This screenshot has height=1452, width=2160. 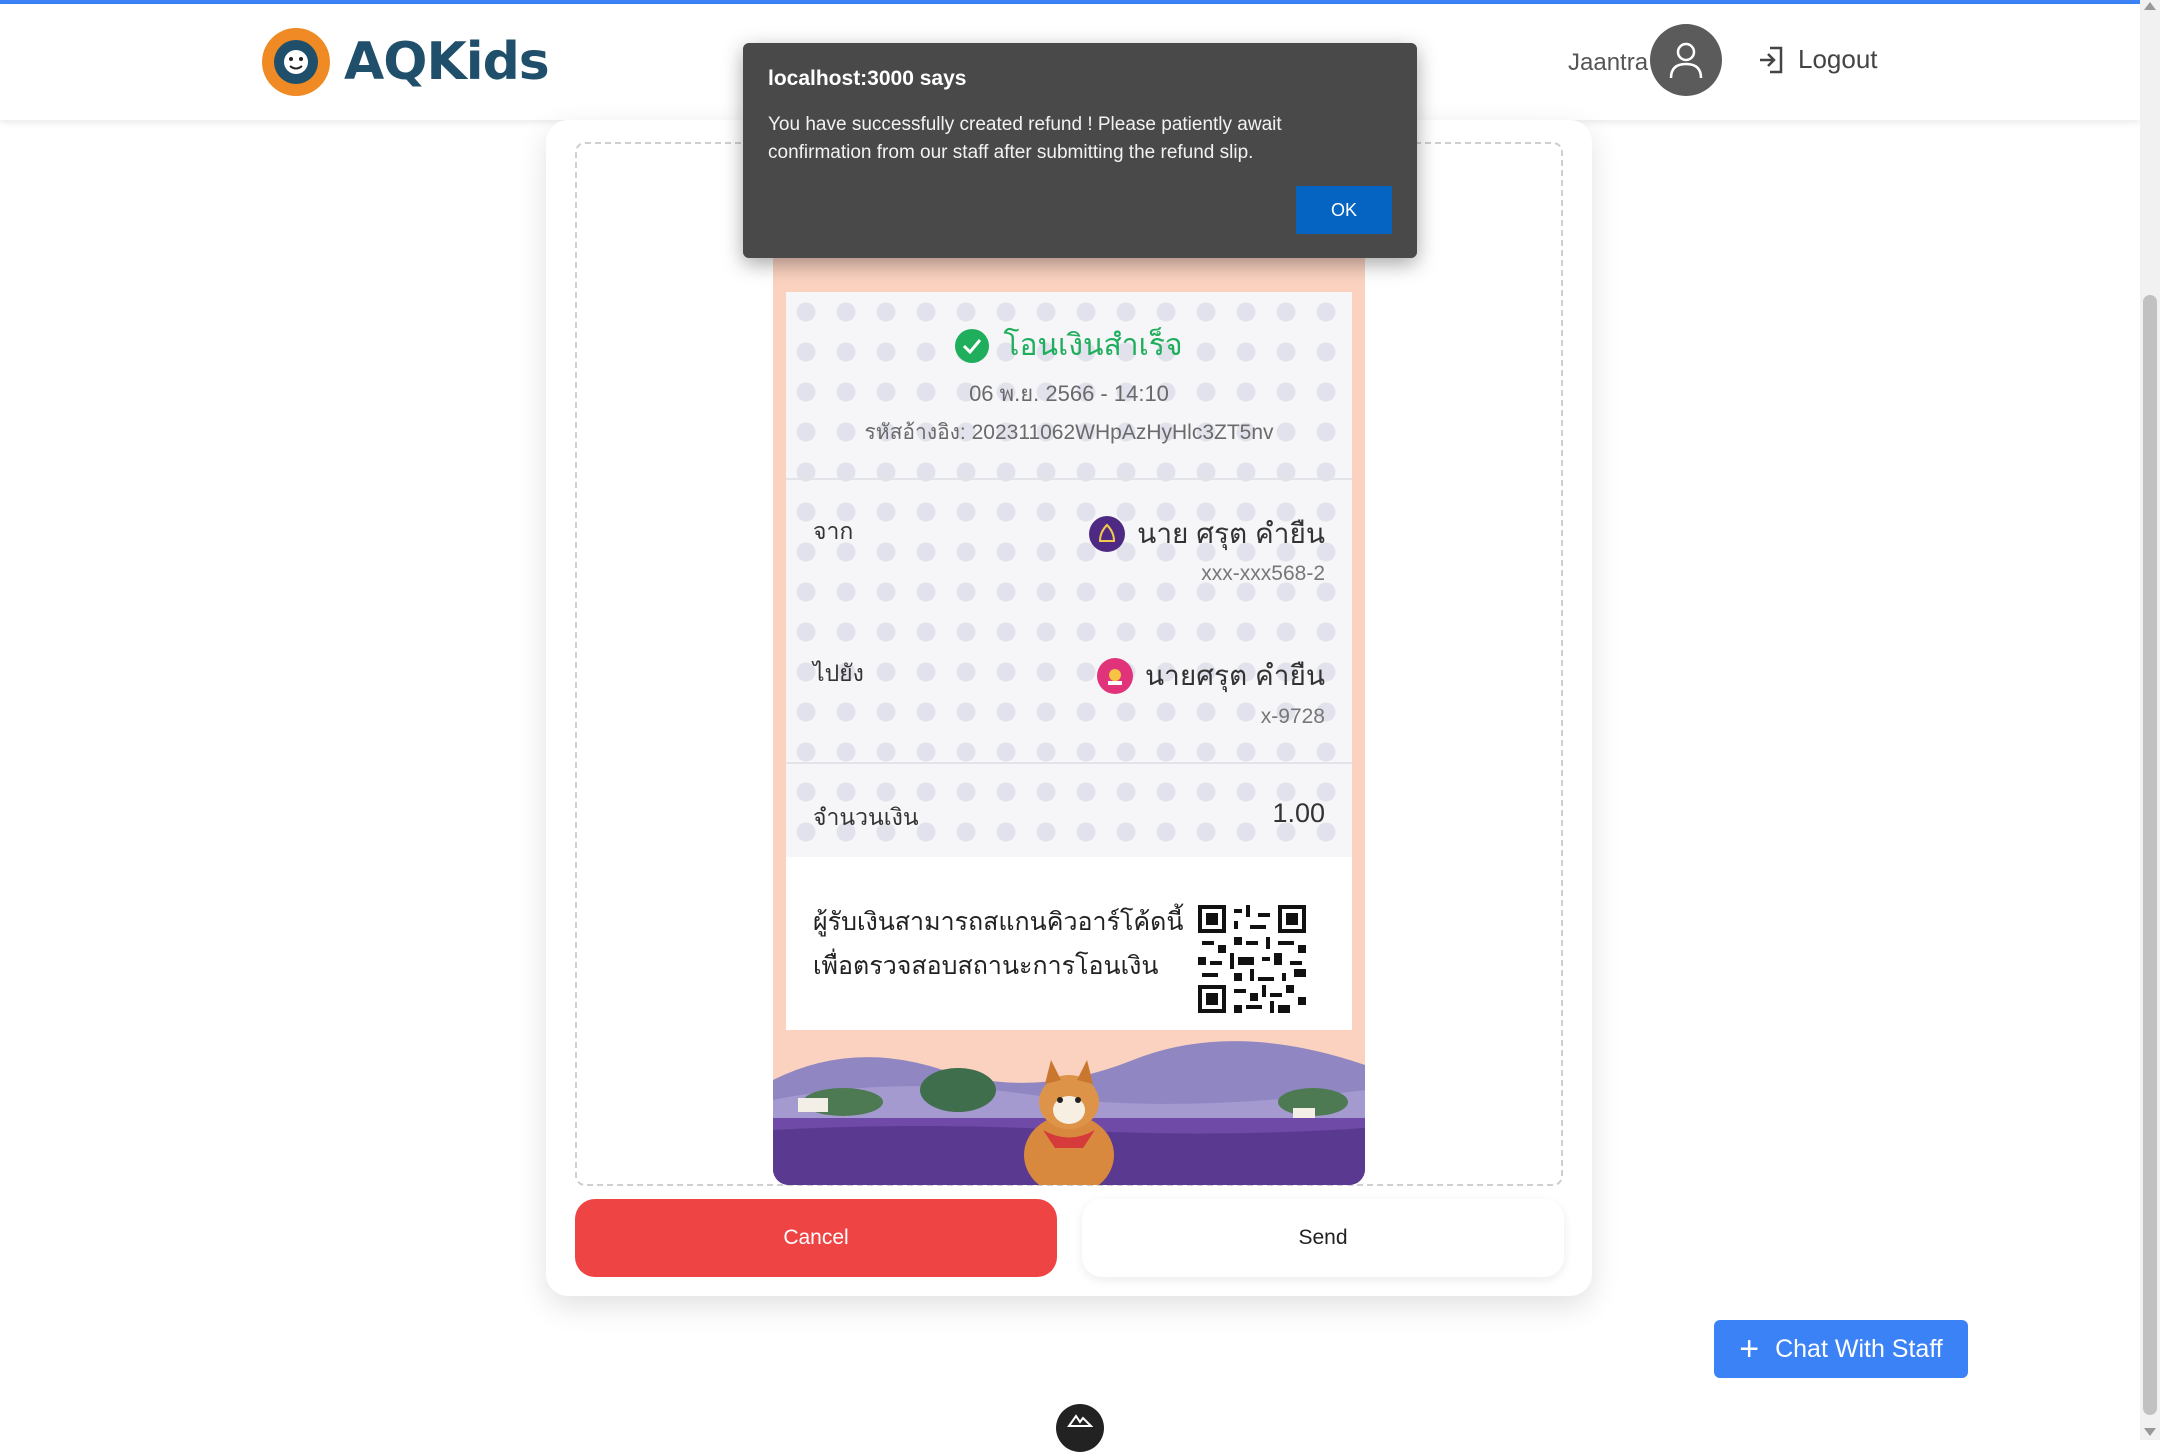 What do you see at coordinates (1093, 345) in the screenshot?
I see `transfer-status-text: โอนเงินสำเร็จ` at bounding box center [1093, 345].